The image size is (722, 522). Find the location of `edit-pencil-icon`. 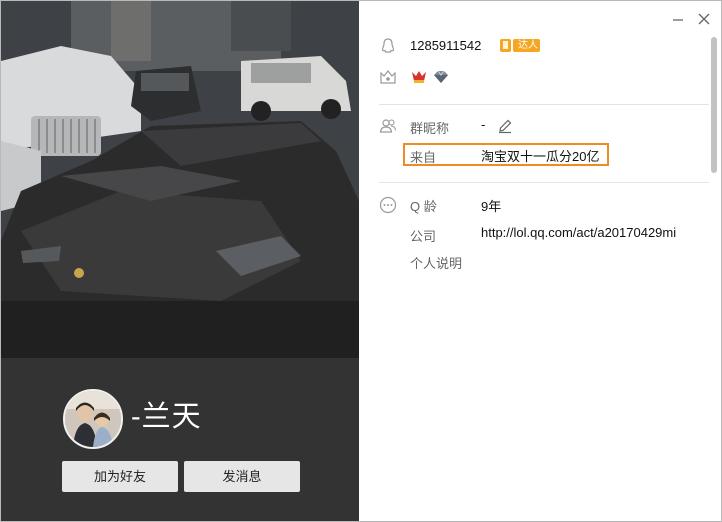

edit-pencil-icon is located at coordinates (505, 126).